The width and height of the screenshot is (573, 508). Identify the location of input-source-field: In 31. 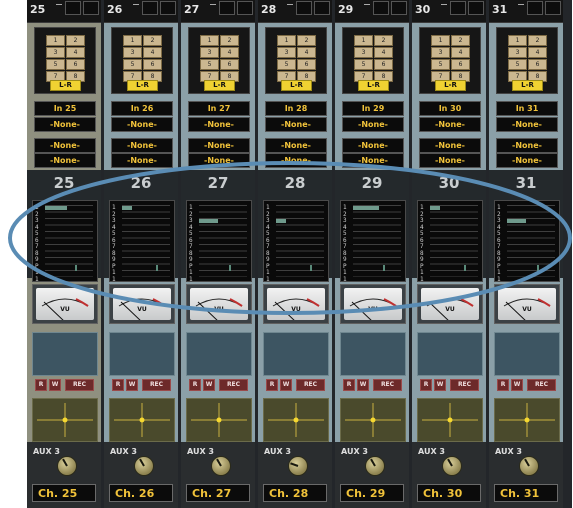
(527, 108).